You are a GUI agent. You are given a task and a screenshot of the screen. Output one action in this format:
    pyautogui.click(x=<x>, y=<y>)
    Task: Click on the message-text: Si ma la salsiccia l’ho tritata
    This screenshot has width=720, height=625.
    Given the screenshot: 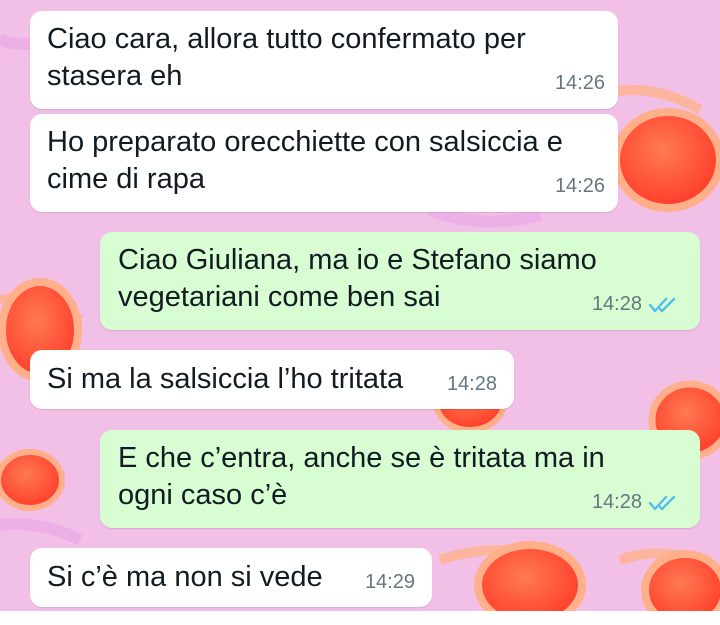 What is the action you would take?
    pyautogui.click(x=225, y=379)
    